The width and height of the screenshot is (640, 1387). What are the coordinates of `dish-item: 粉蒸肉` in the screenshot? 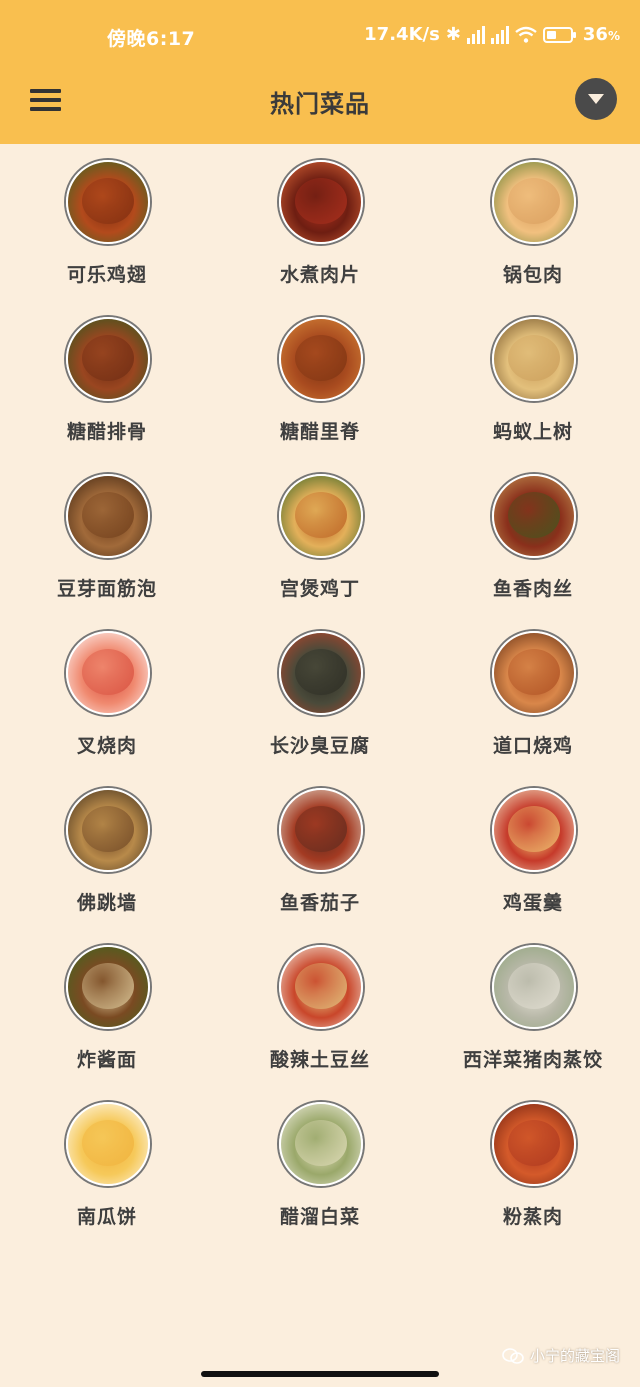 It's located at (533, 1177).